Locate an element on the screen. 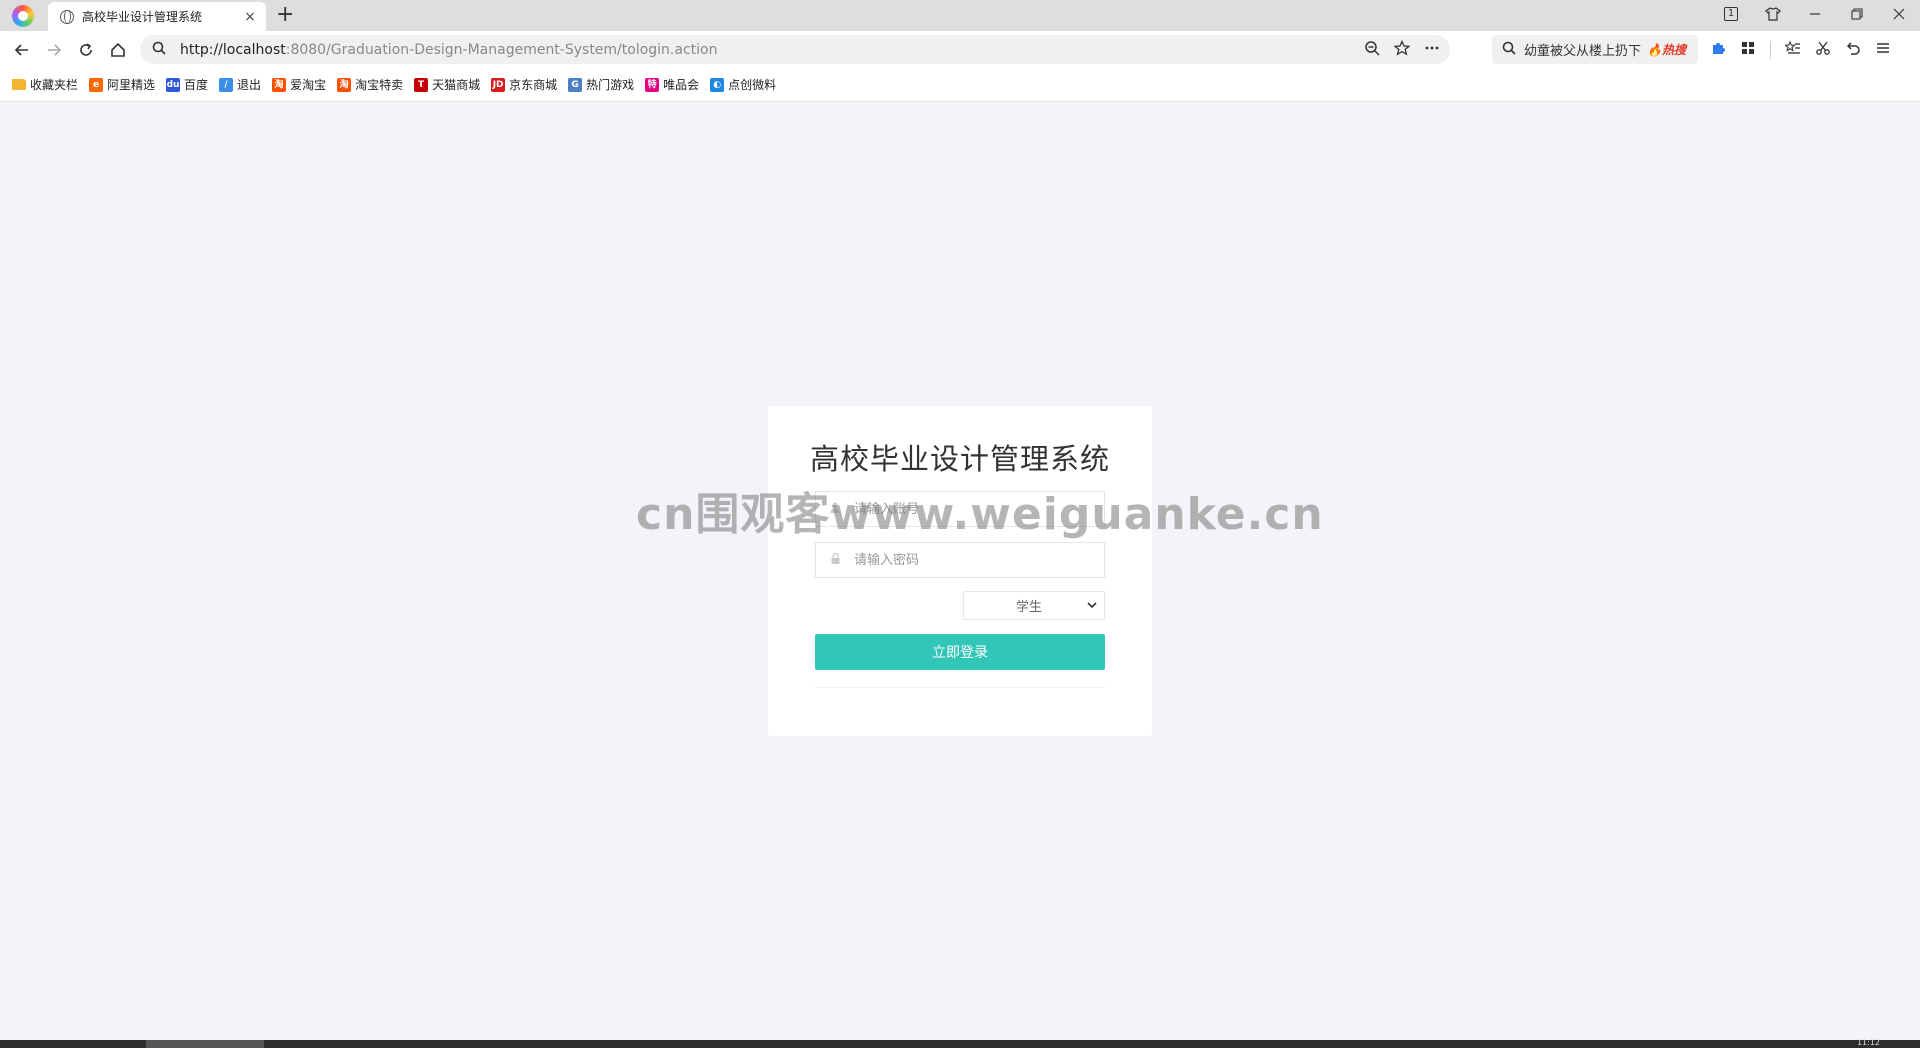 The width and height of the screenshot is (1920, 1048). role-select: 学生 is located at coordinates (1034, 605).